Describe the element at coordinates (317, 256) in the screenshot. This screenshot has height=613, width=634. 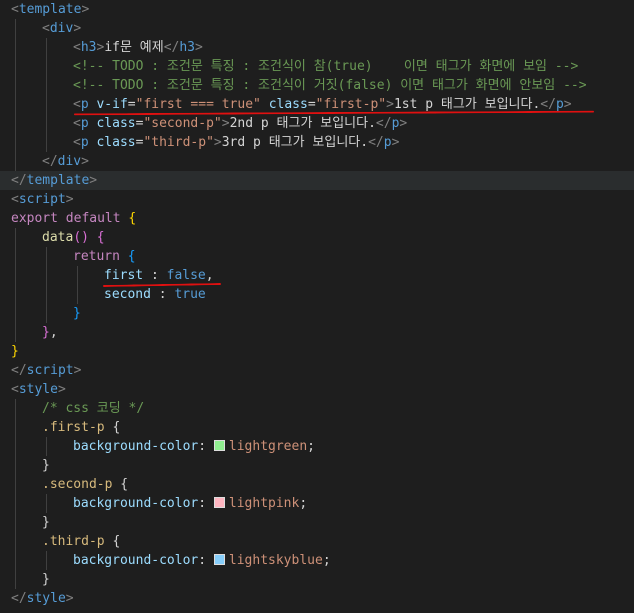
I see `code-line: return {` at that location.